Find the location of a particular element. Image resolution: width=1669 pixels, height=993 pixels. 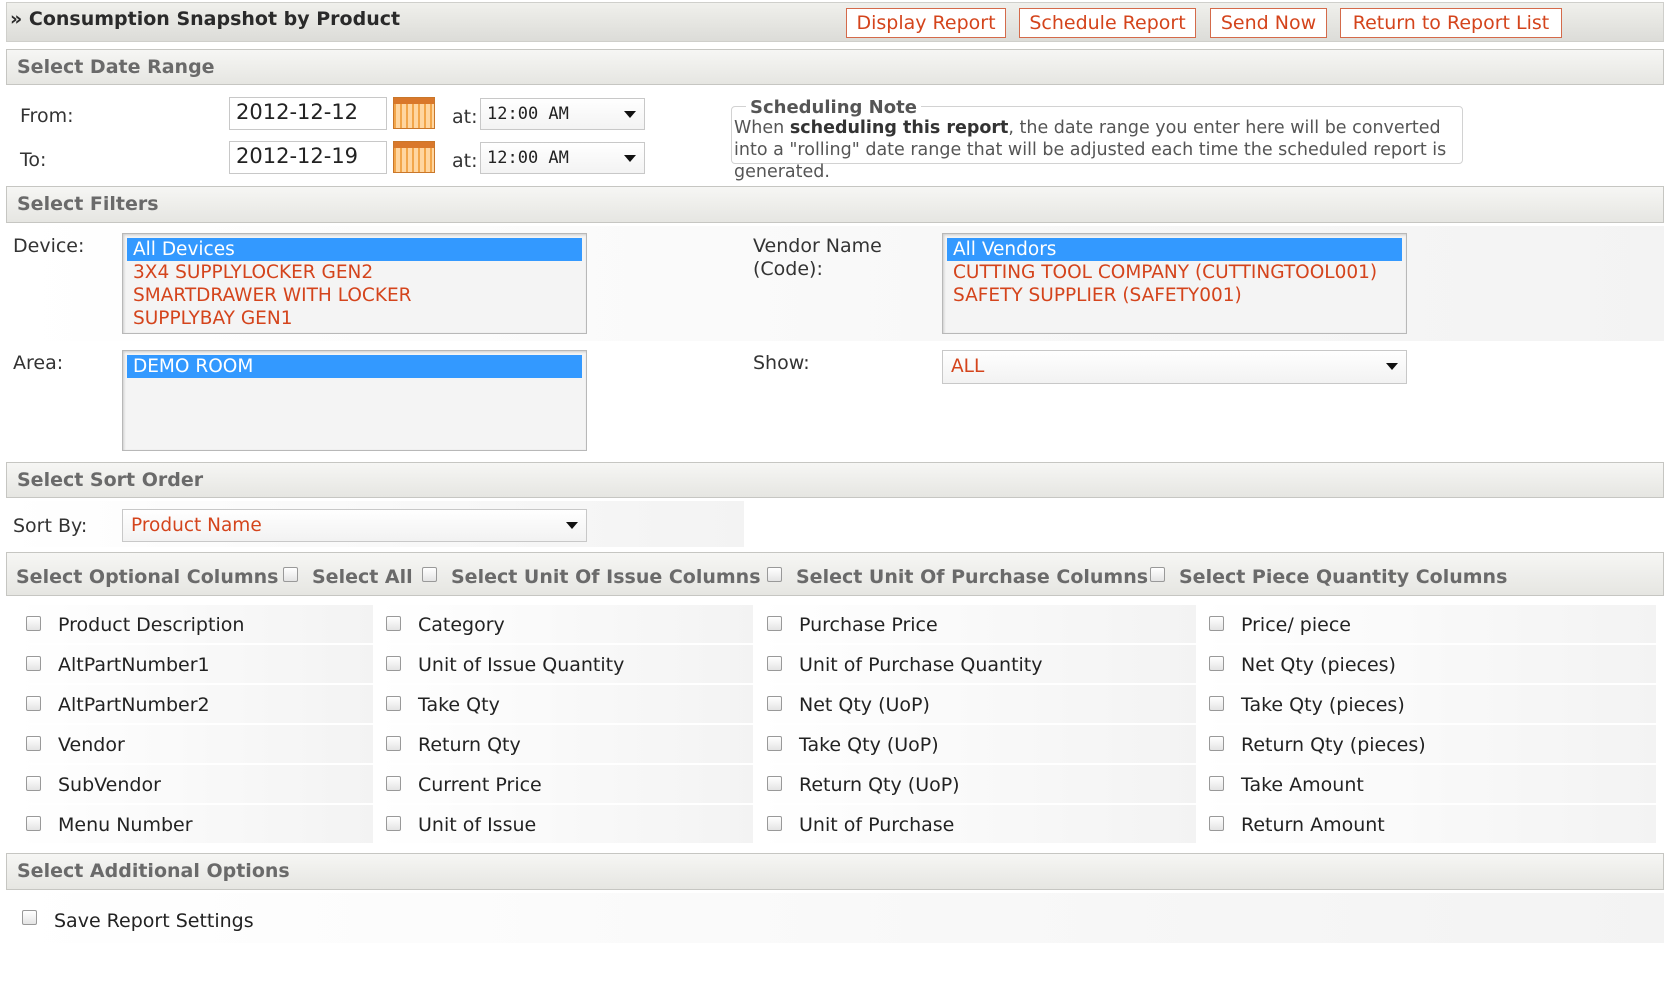

to-label: To: is located at coordinates (33, 160).